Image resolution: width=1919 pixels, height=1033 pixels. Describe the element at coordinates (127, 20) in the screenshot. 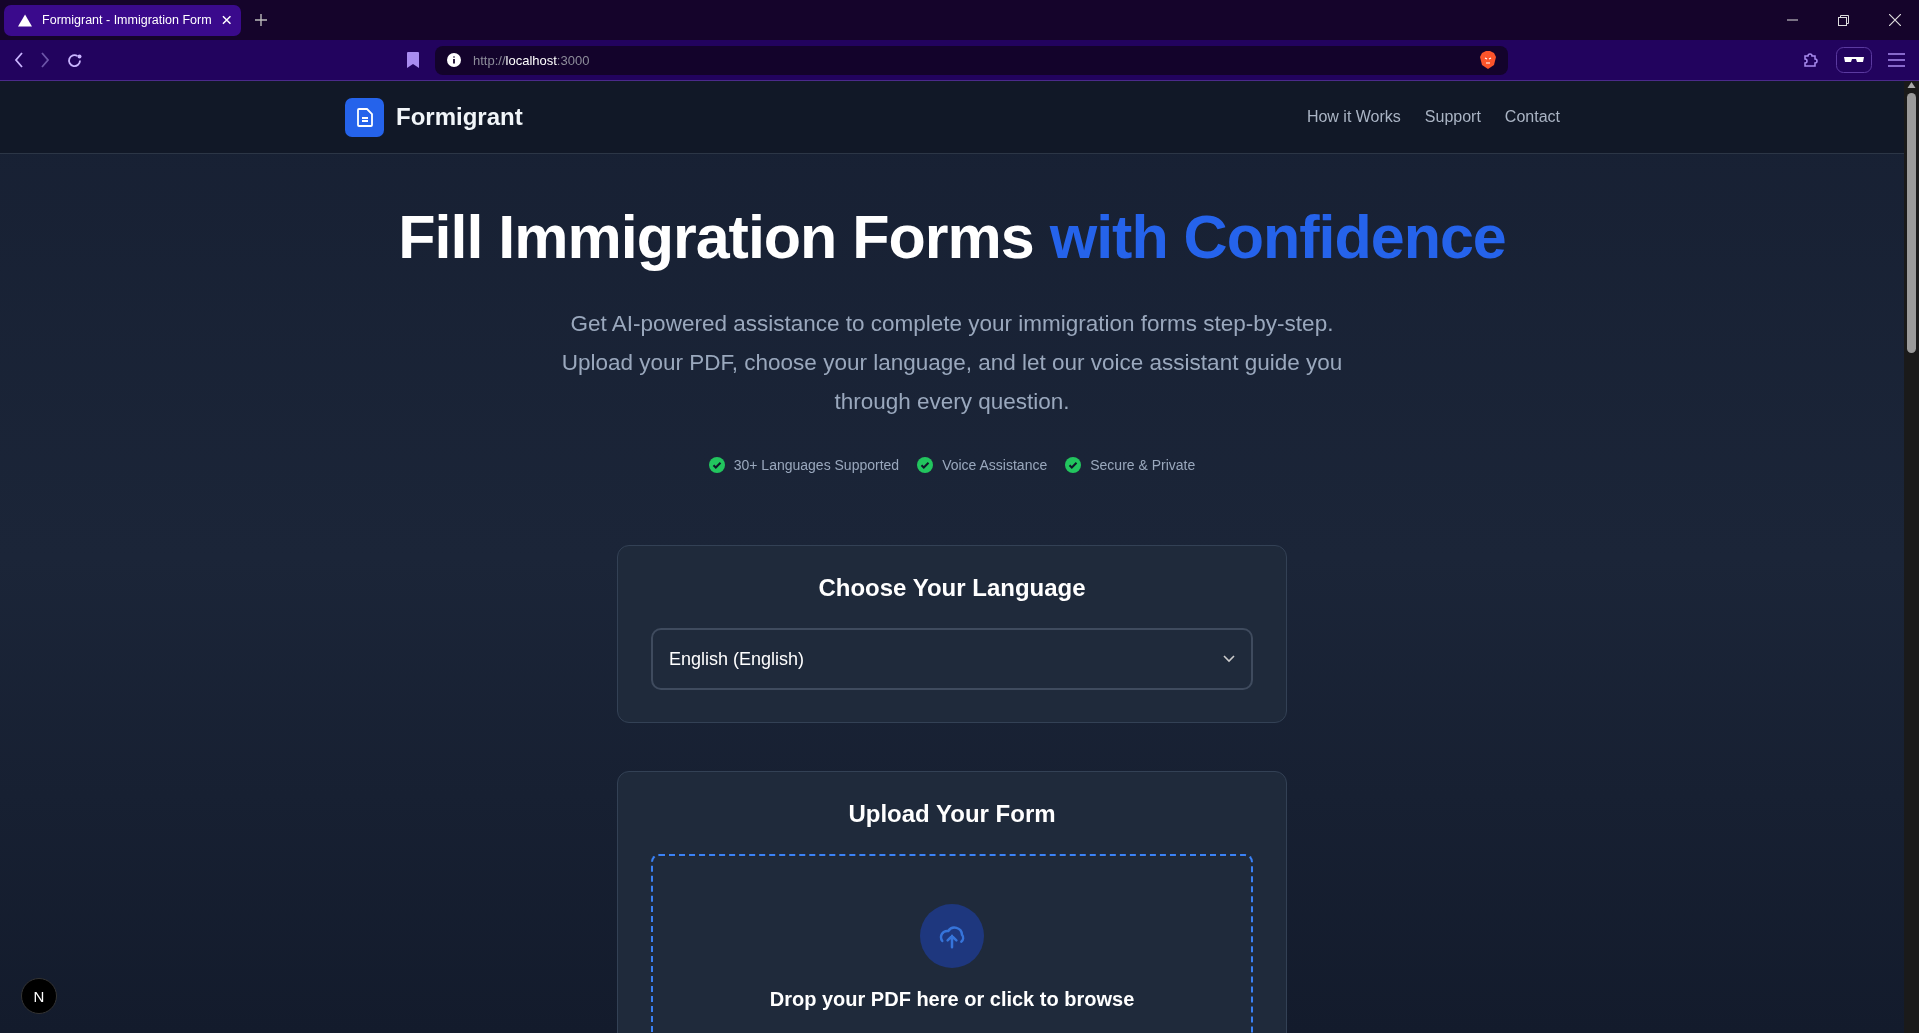

I see `tab-title: Formigrant - Immigration Form` at that location.